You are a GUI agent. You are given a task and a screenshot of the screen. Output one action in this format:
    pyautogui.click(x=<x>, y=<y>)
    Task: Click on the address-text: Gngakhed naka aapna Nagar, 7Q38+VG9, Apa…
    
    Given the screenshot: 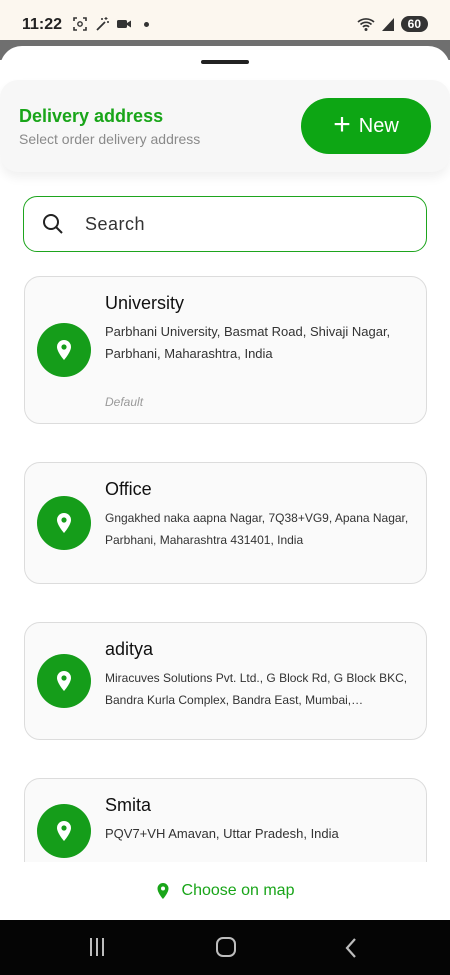 What is the action you would take?
    pyautogui.click(x=257, y=529)
    